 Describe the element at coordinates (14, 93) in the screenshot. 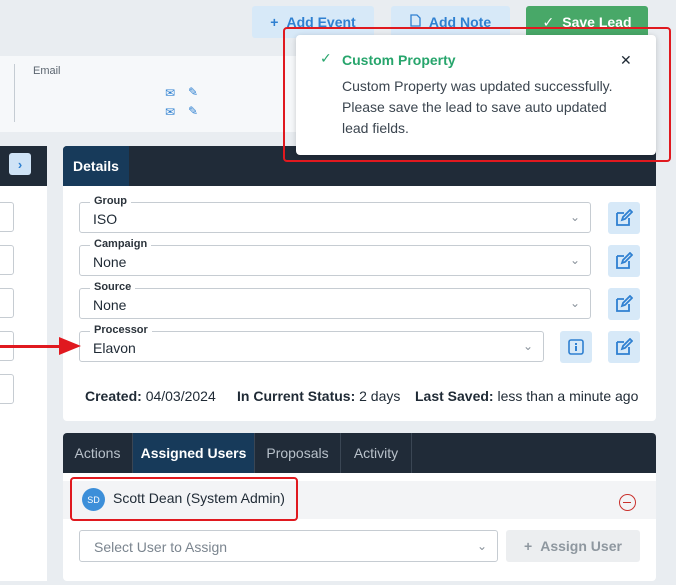

I see `divider` at that location.